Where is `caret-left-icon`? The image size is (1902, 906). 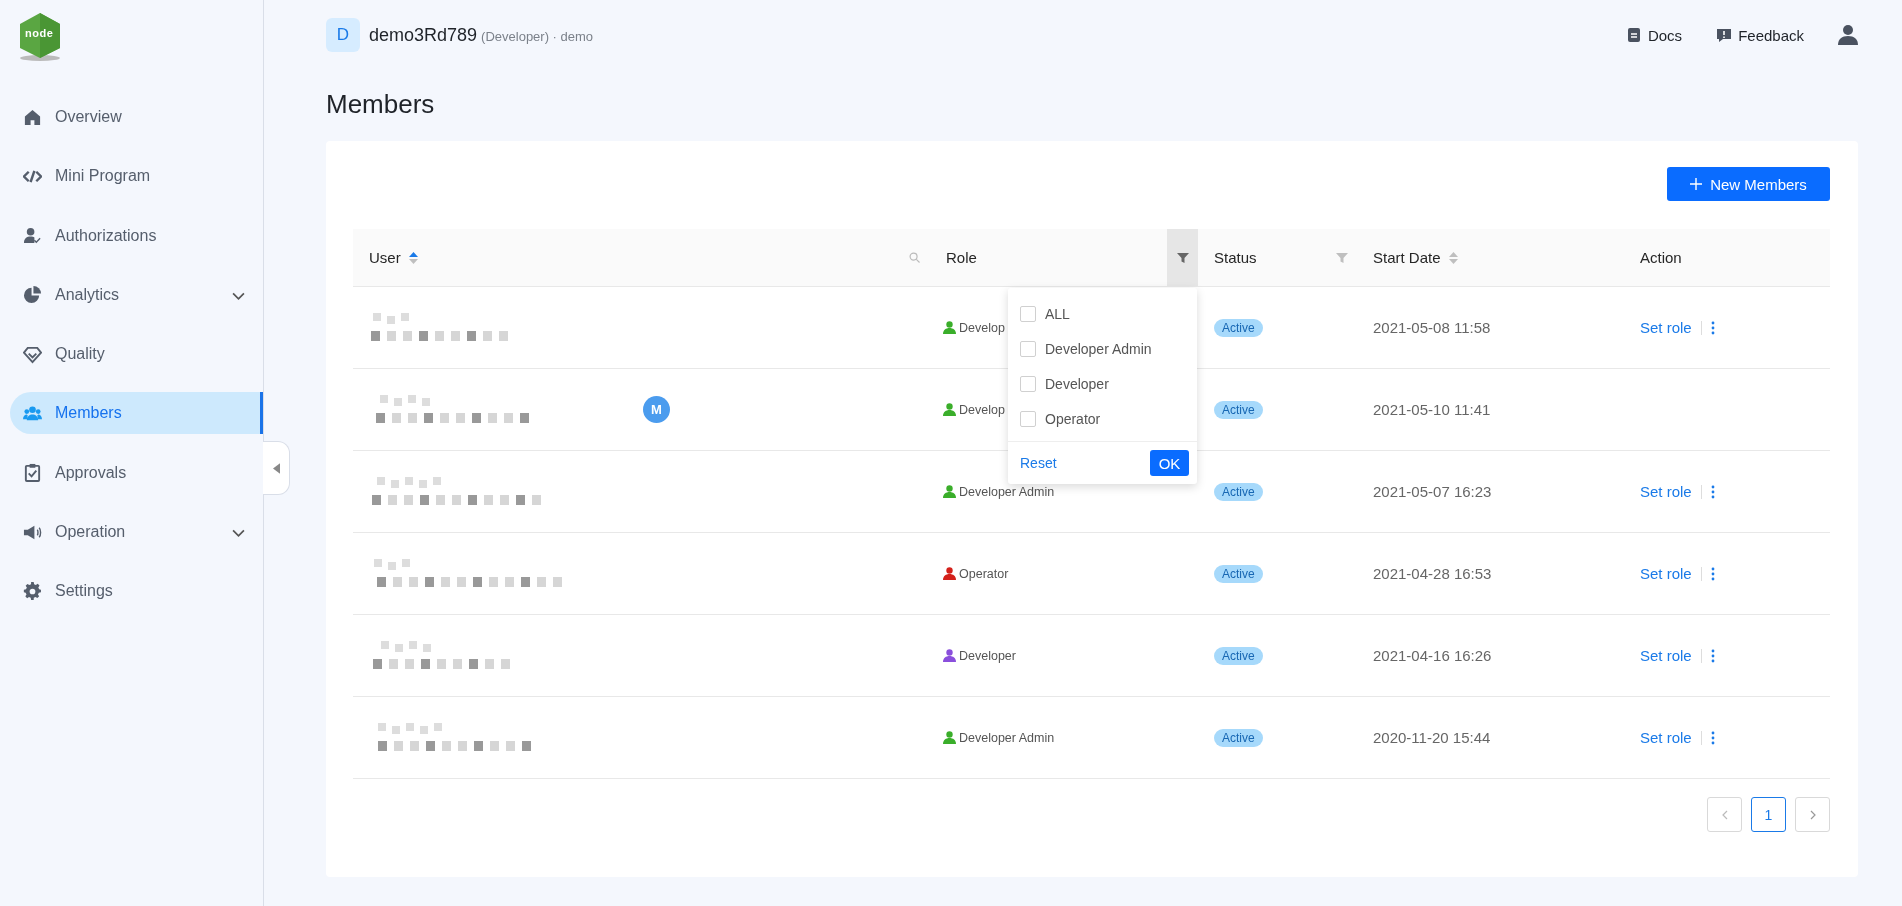
caret-left-icon is located at coordinates (276, 468).